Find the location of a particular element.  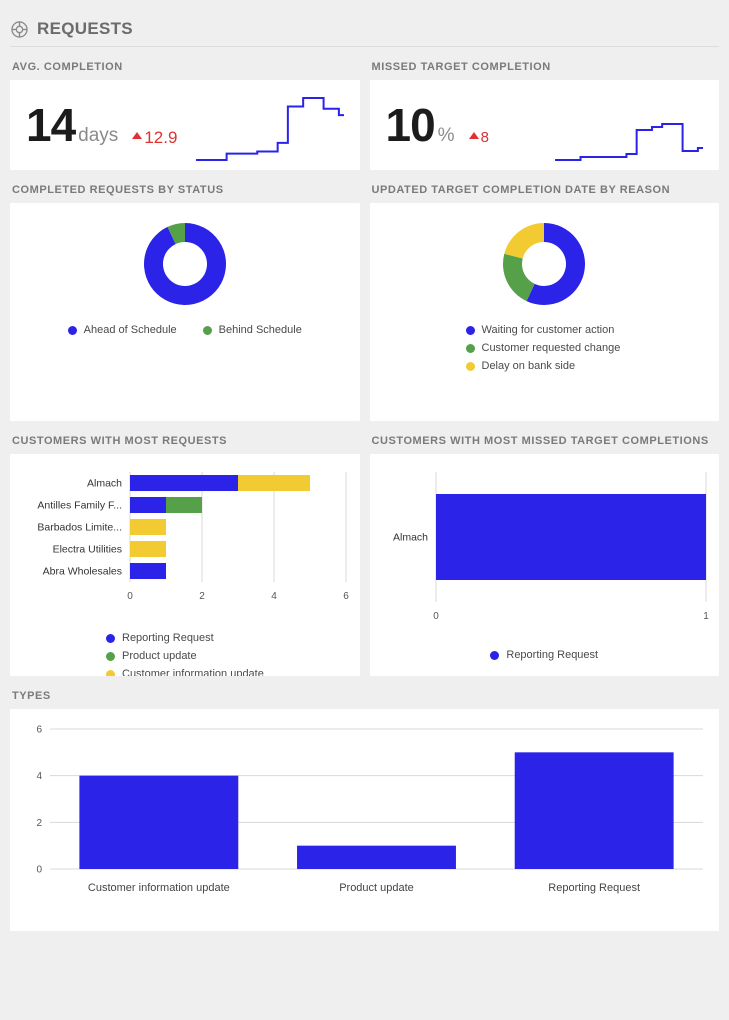

kpi-missed-target-value: 10 is located at coordinates (410, 125).